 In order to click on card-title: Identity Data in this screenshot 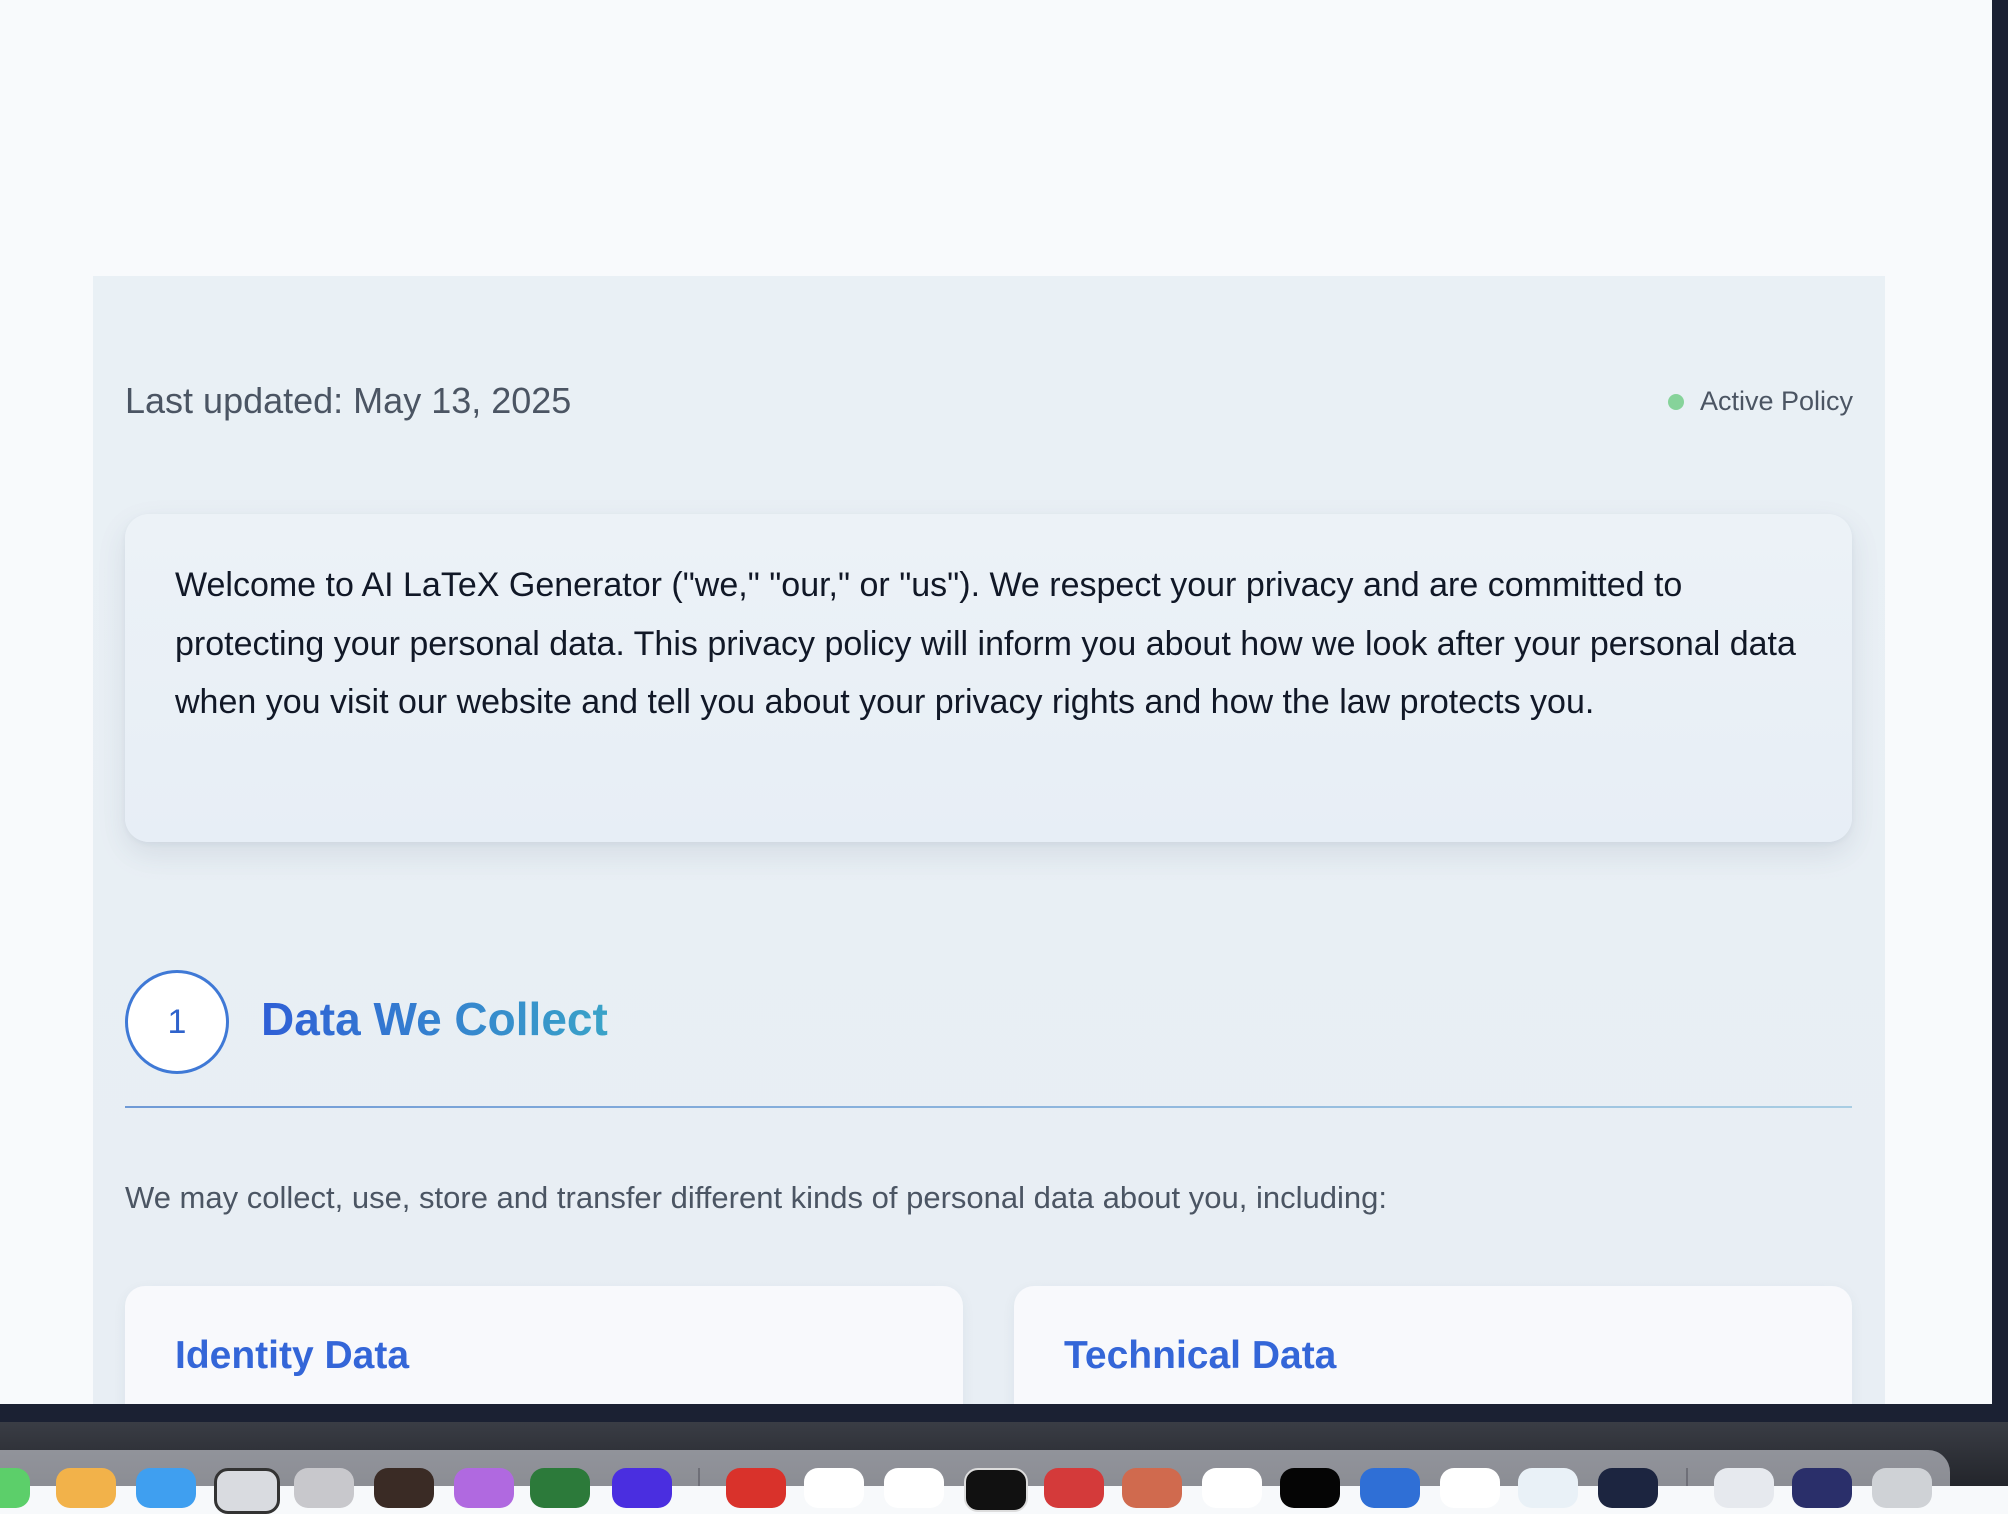, I will do `click(292, 1355)`.